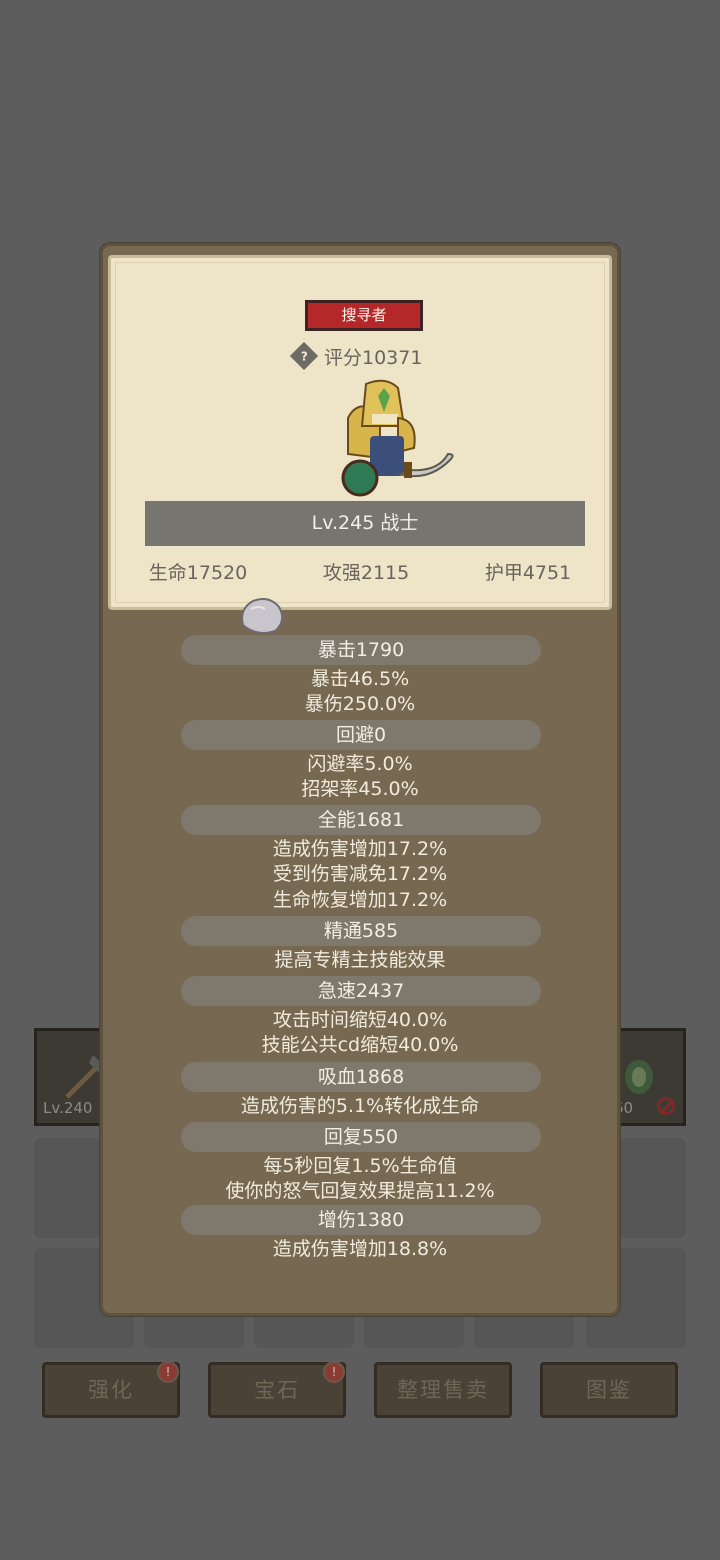 This screenshot has width=720, height=1560. I want to click on attribute-haste: 急速2437, so click(361, 991).